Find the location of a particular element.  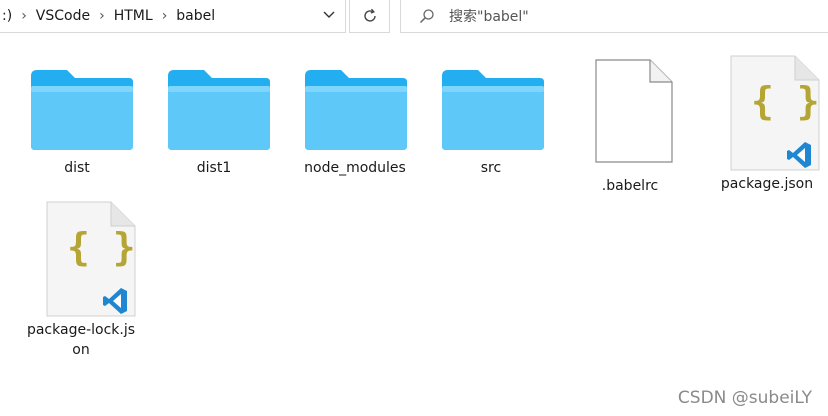

file-item-src: src is located at coordinates (493, 122).